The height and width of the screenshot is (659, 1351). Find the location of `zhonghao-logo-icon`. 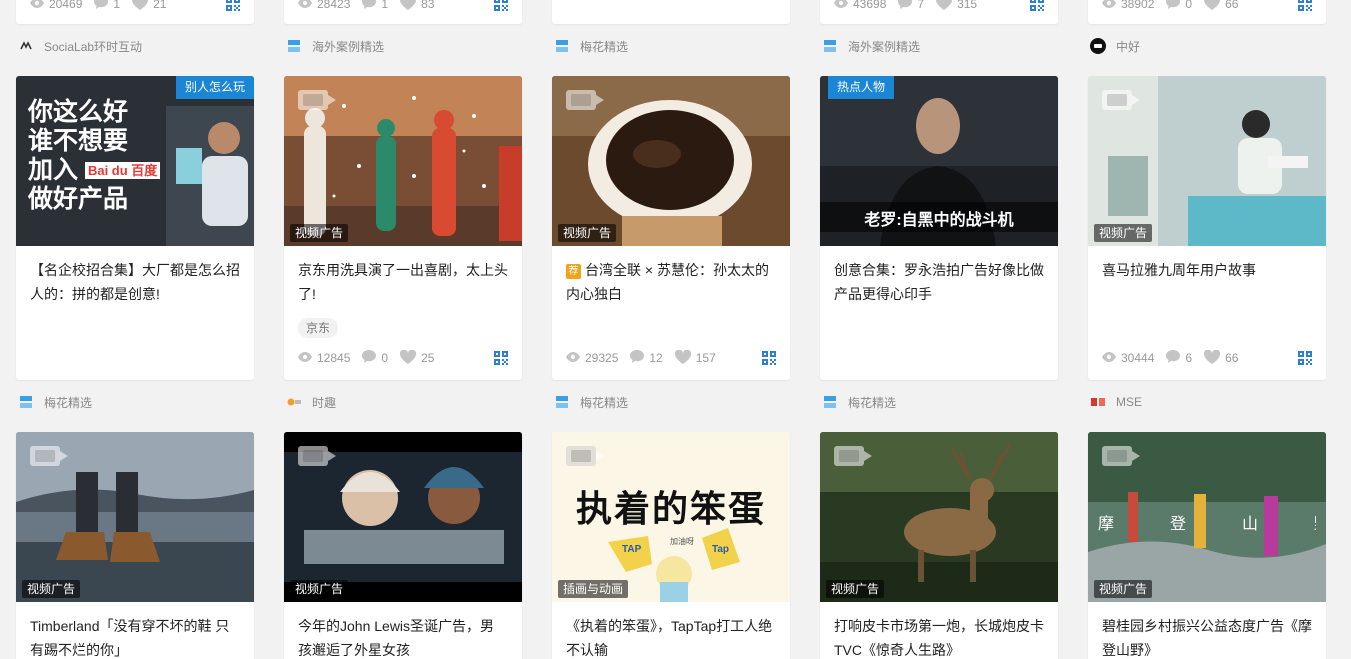

zhonghao-logo-icon is located at coordinates (1098, 46).